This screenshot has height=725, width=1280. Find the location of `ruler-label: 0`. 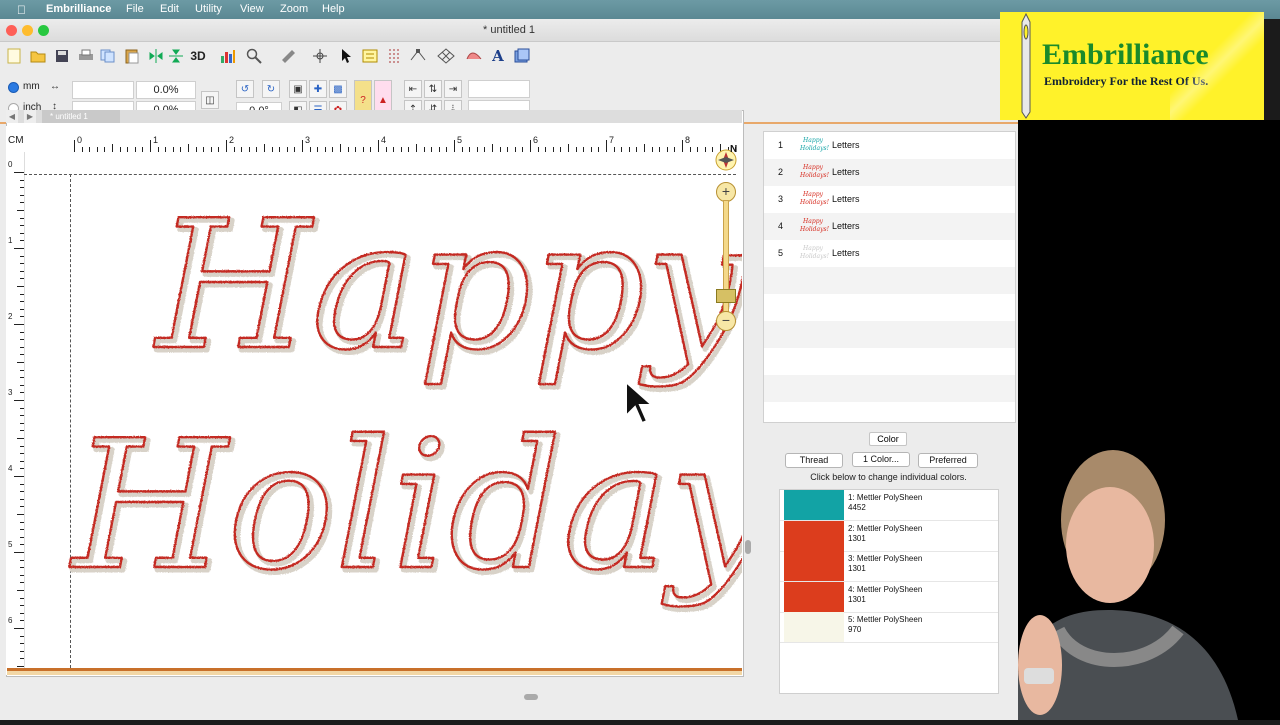

ruler-label: 0 is located at coordinates (10, 164).